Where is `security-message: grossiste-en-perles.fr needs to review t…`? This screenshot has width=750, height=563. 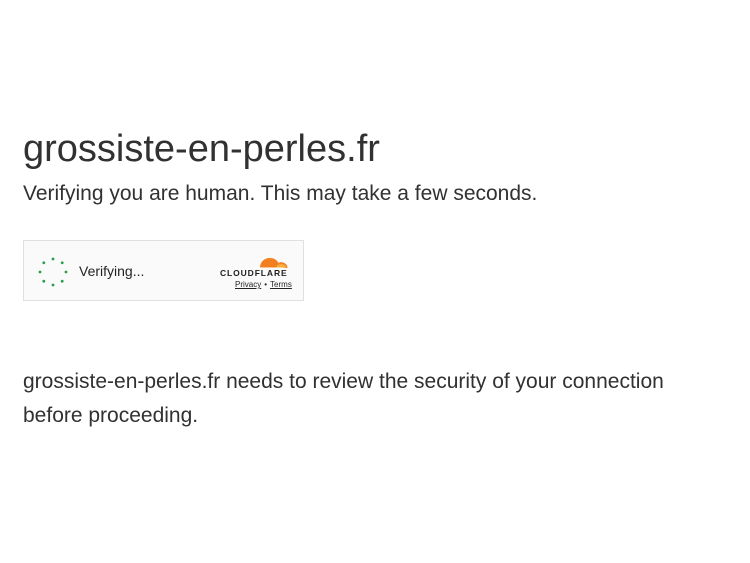
security-message: grossiste-en-perles.fr needs to review t… is located at coordinates (343, 398).